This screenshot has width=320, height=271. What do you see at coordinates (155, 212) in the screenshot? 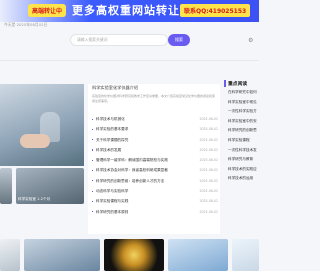
I see `news-item: 科学研究的基本原则 2025-08-02` at bounding box center [155, 212].